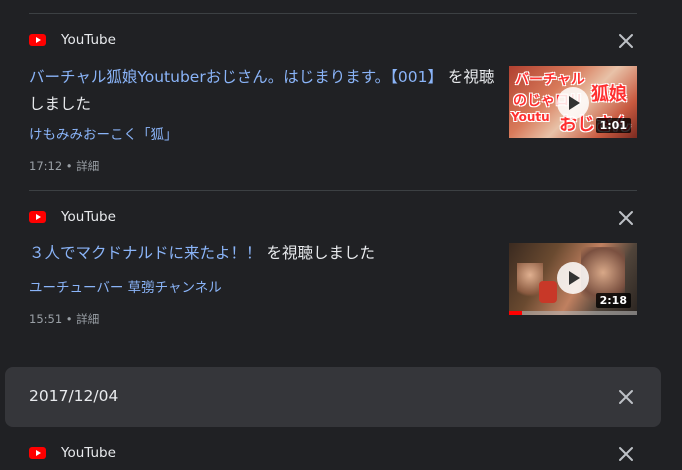 Image resolution: width=682 pixels, height=470 pixels. I want to click on duration-badge: 1:01, so click(613, 125).